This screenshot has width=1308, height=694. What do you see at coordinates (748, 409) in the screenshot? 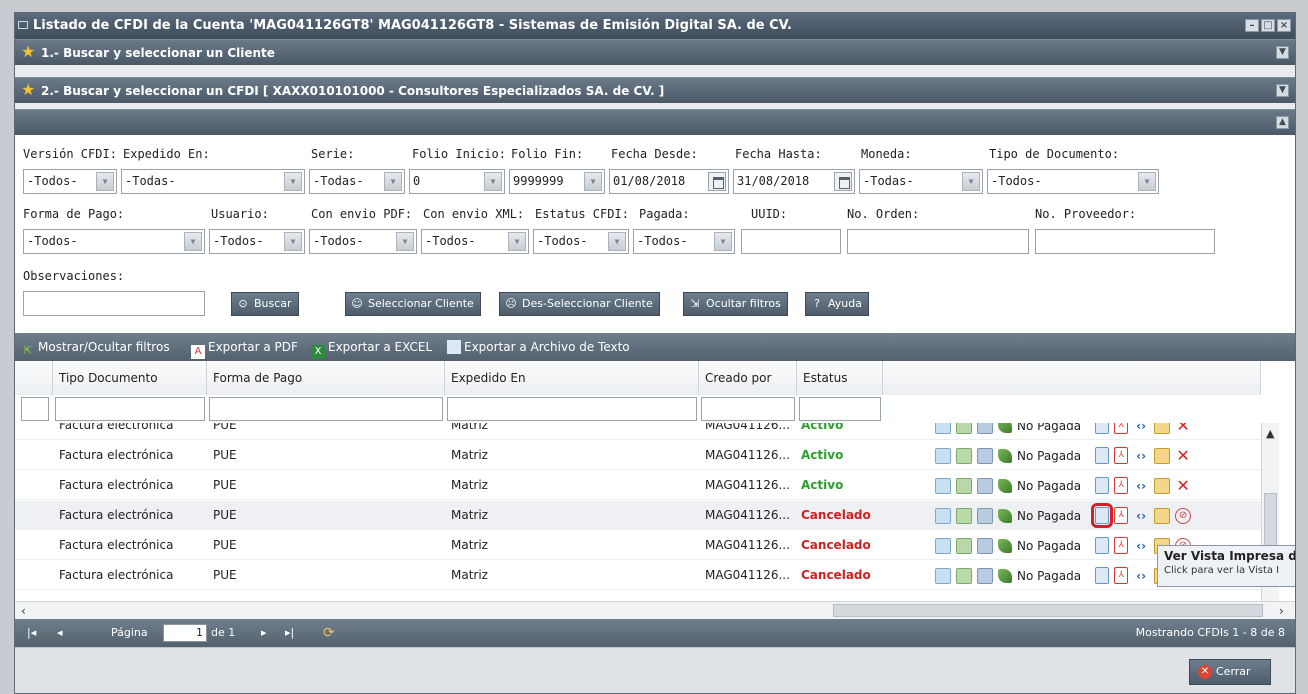
I see `filter-creado-por` at bounding box center [748, 409].